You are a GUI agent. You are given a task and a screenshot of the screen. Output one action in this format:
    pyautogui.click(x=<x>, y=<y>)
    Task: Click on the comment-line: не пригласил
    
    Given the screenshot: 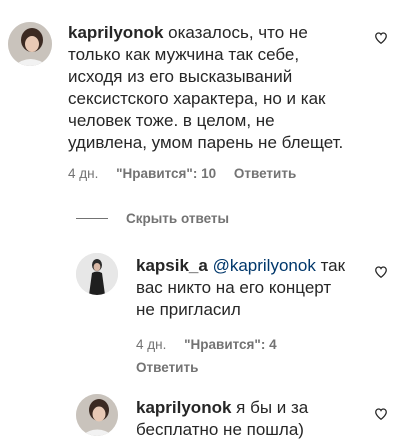 What is the action you would take?
    pyautogui.click(x=188, y=309)
    